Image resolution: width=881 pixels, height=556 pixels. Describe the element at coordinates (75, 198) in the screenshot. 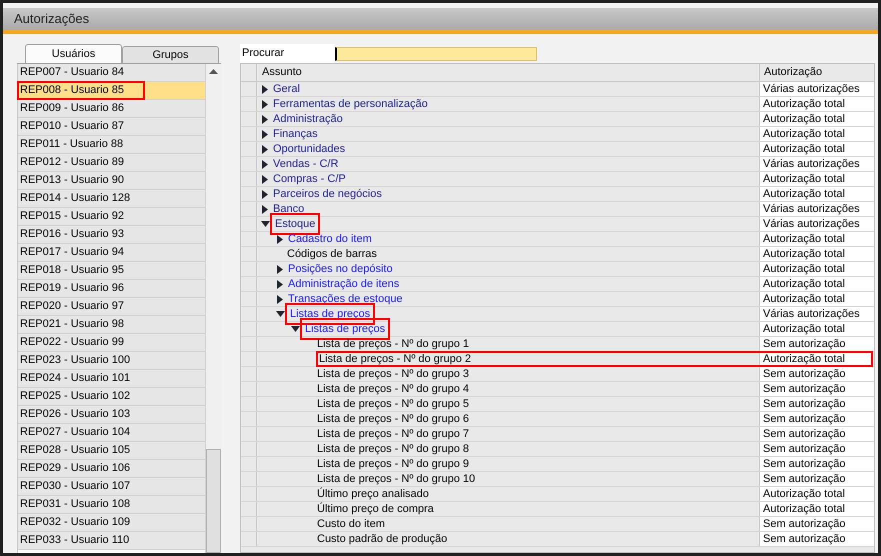

I see `user-name: REP014 - Usuario 128` at that location.